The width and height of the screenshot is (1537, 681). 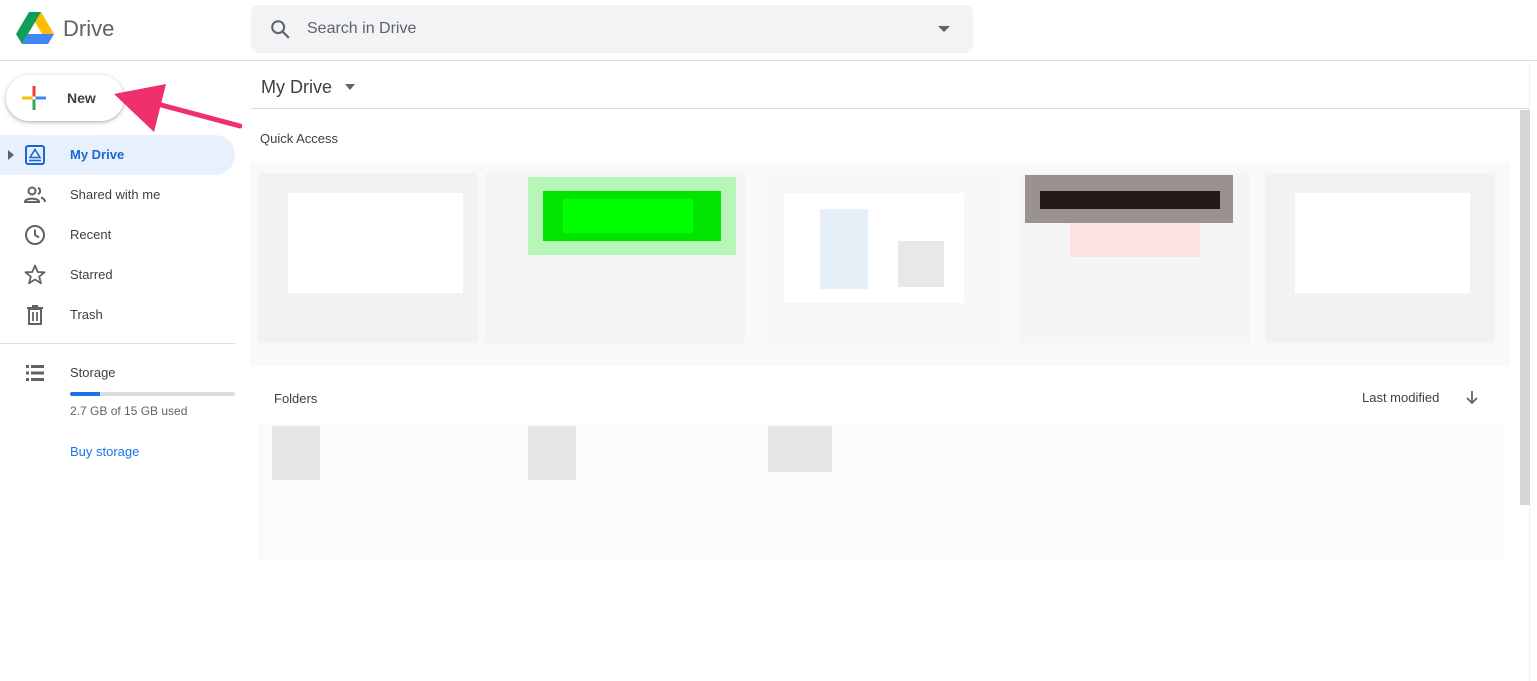 I want to click on storage-usage-bar, so click(x=152, y=394).